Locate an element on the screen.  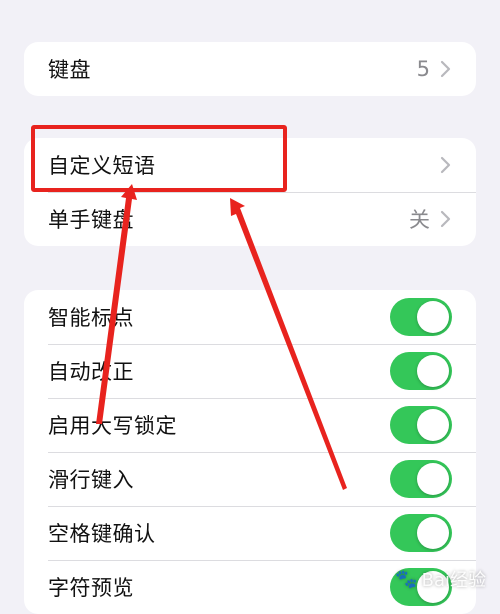
slide-to-type-toggle is located at coordinates (421, 479).